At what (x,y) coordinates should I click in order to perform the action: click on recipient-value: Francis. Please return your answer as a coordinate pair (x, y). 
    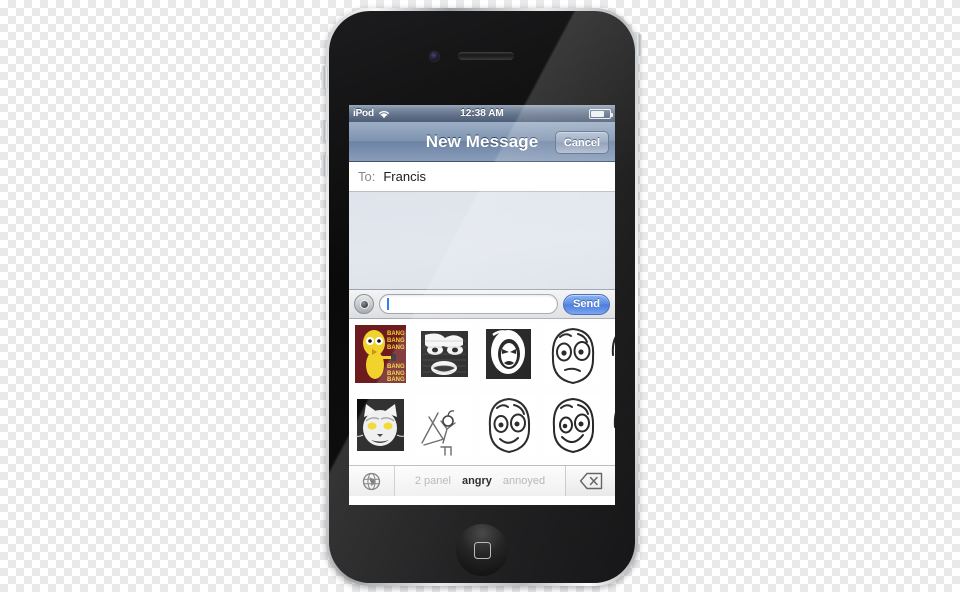
    Looking at the image, I should click on (404, 176).